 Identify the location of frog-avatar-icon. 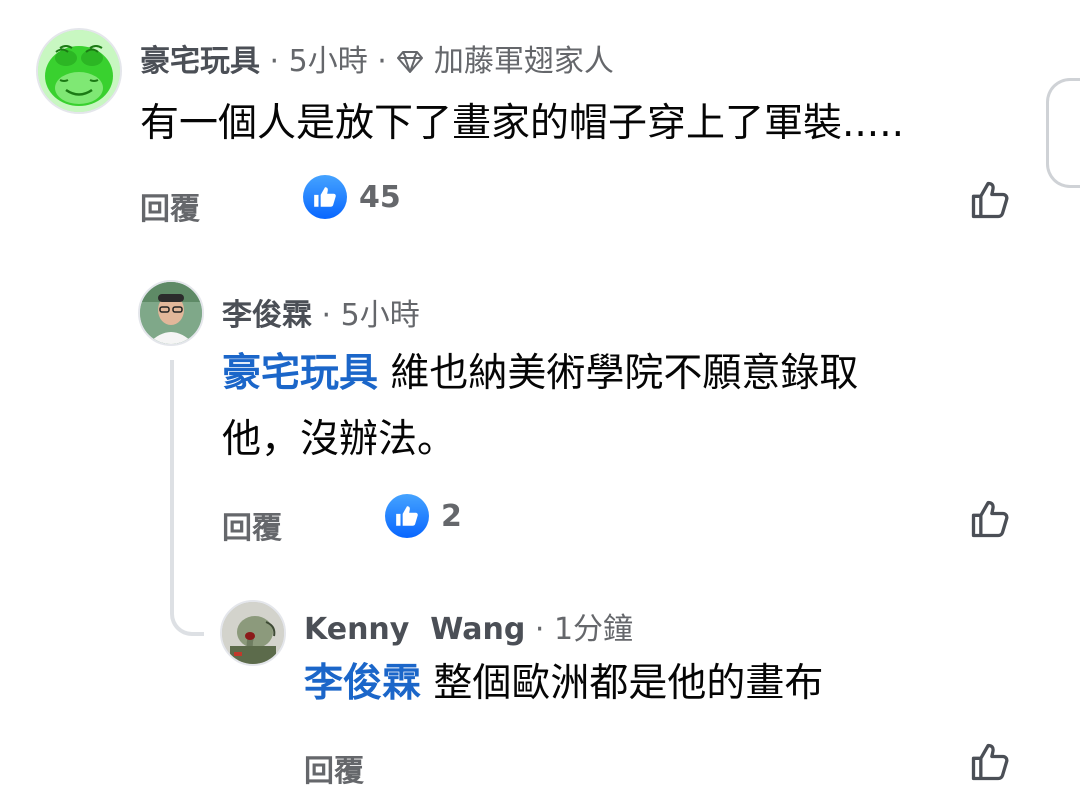
(79, 71).